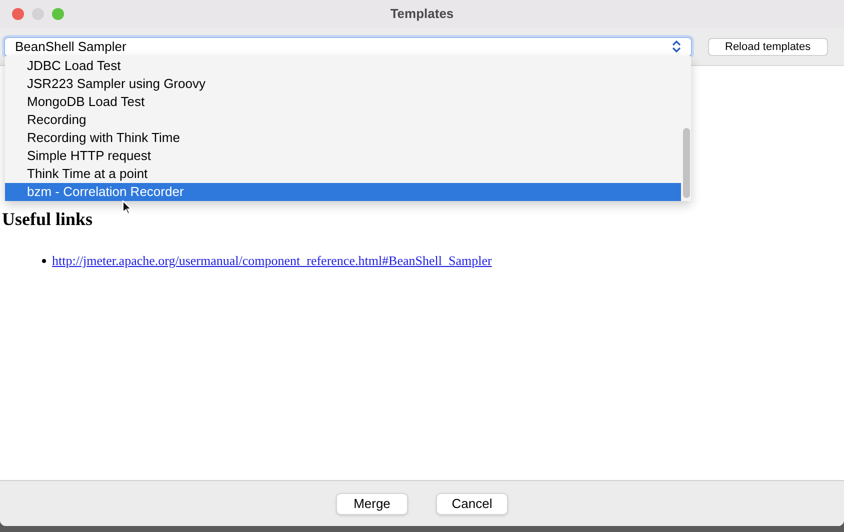 The height and width of the screenshot is (532, 844). What do you see at coordinates (343, 138) in the screenshot?
I see `dropdown-item: Recording with Think Time` at bounding box center [343, 138].